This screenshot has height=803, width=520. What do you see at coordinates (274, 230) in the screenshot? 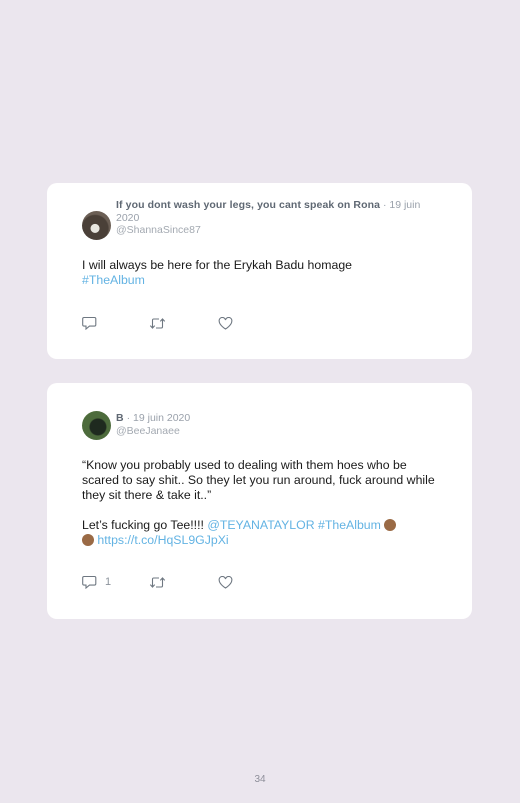
I see `author-handle: @ShannaSince87` at bounding box center [274, 230].